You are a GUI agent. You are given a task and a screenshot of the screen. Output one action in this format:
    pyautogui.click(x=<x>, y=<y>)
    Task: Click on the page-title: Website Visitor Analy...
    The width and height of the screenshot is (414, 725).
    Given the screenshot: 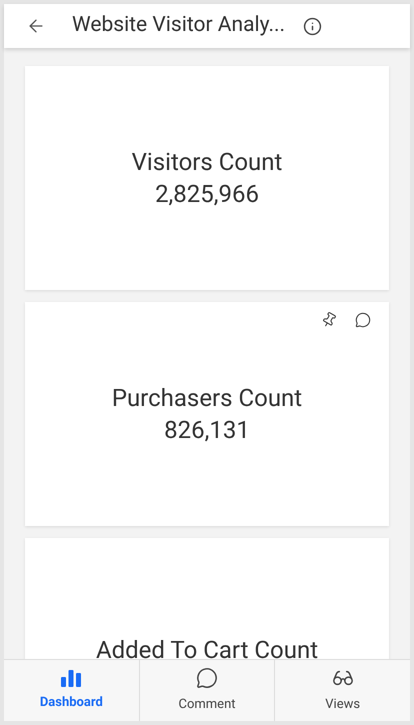 What is the action you would take?
    pyautogui.click(x=179, y=26)
    